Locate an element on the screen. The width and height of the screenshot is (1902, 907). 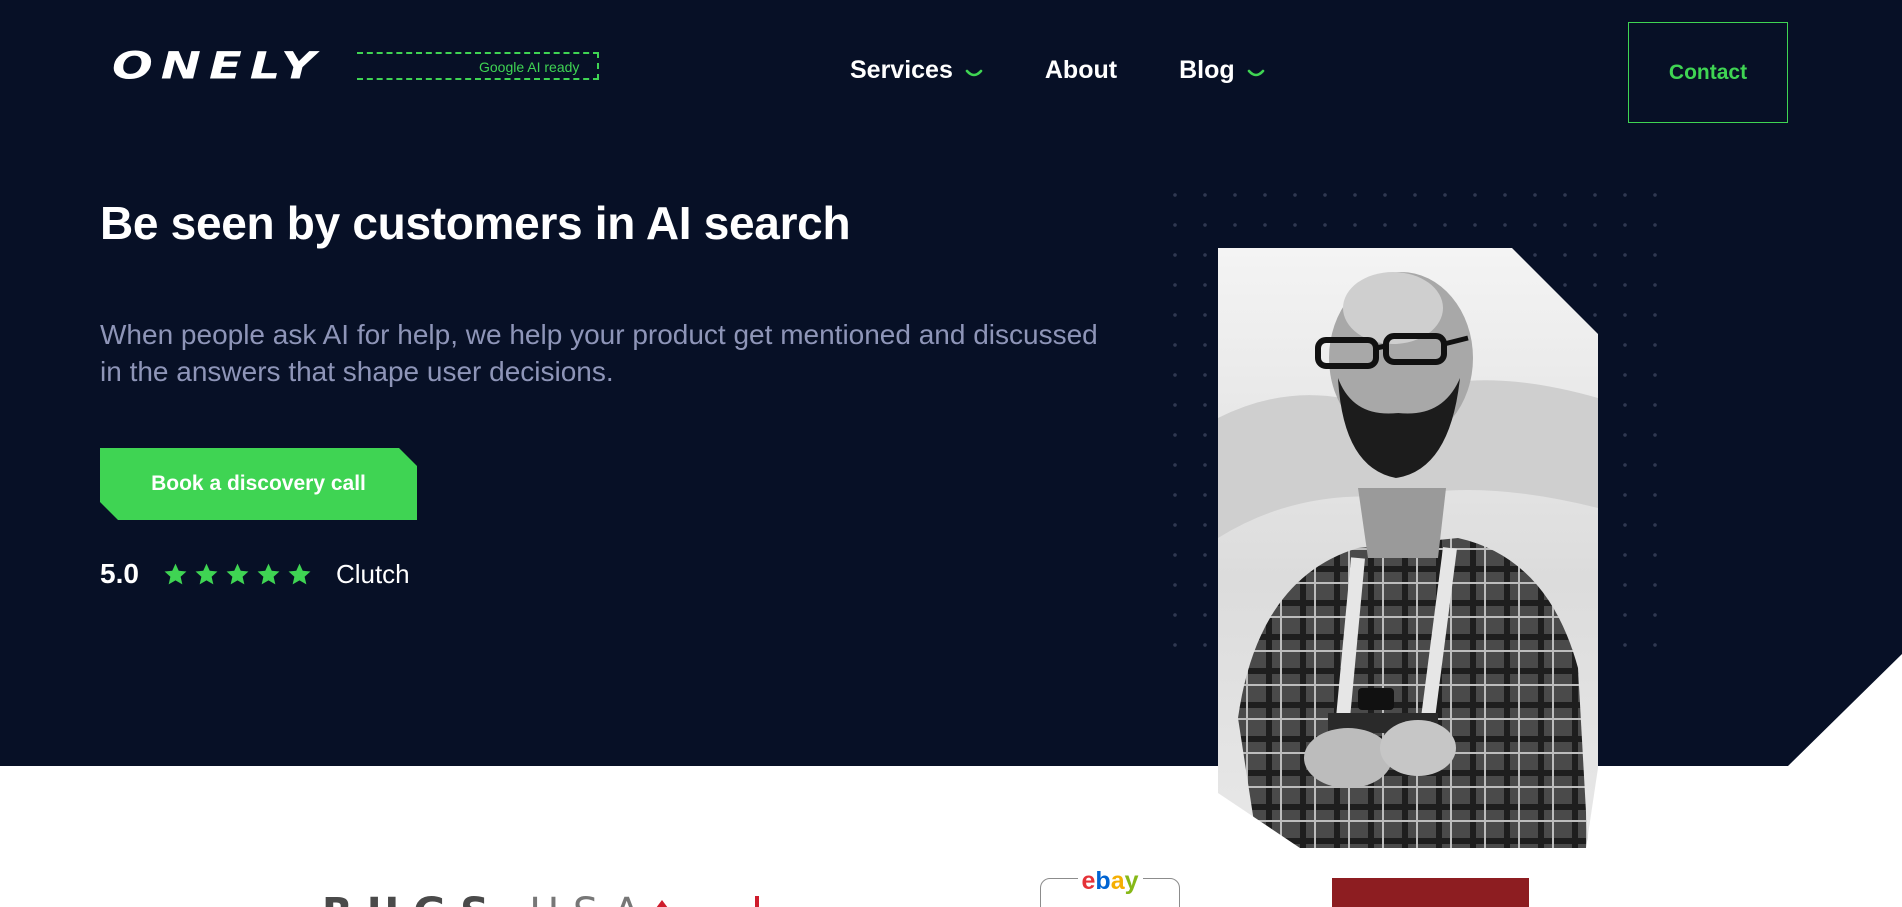
hero-headline: Be seen by customers in AI search is located at coordinates (475, 223).